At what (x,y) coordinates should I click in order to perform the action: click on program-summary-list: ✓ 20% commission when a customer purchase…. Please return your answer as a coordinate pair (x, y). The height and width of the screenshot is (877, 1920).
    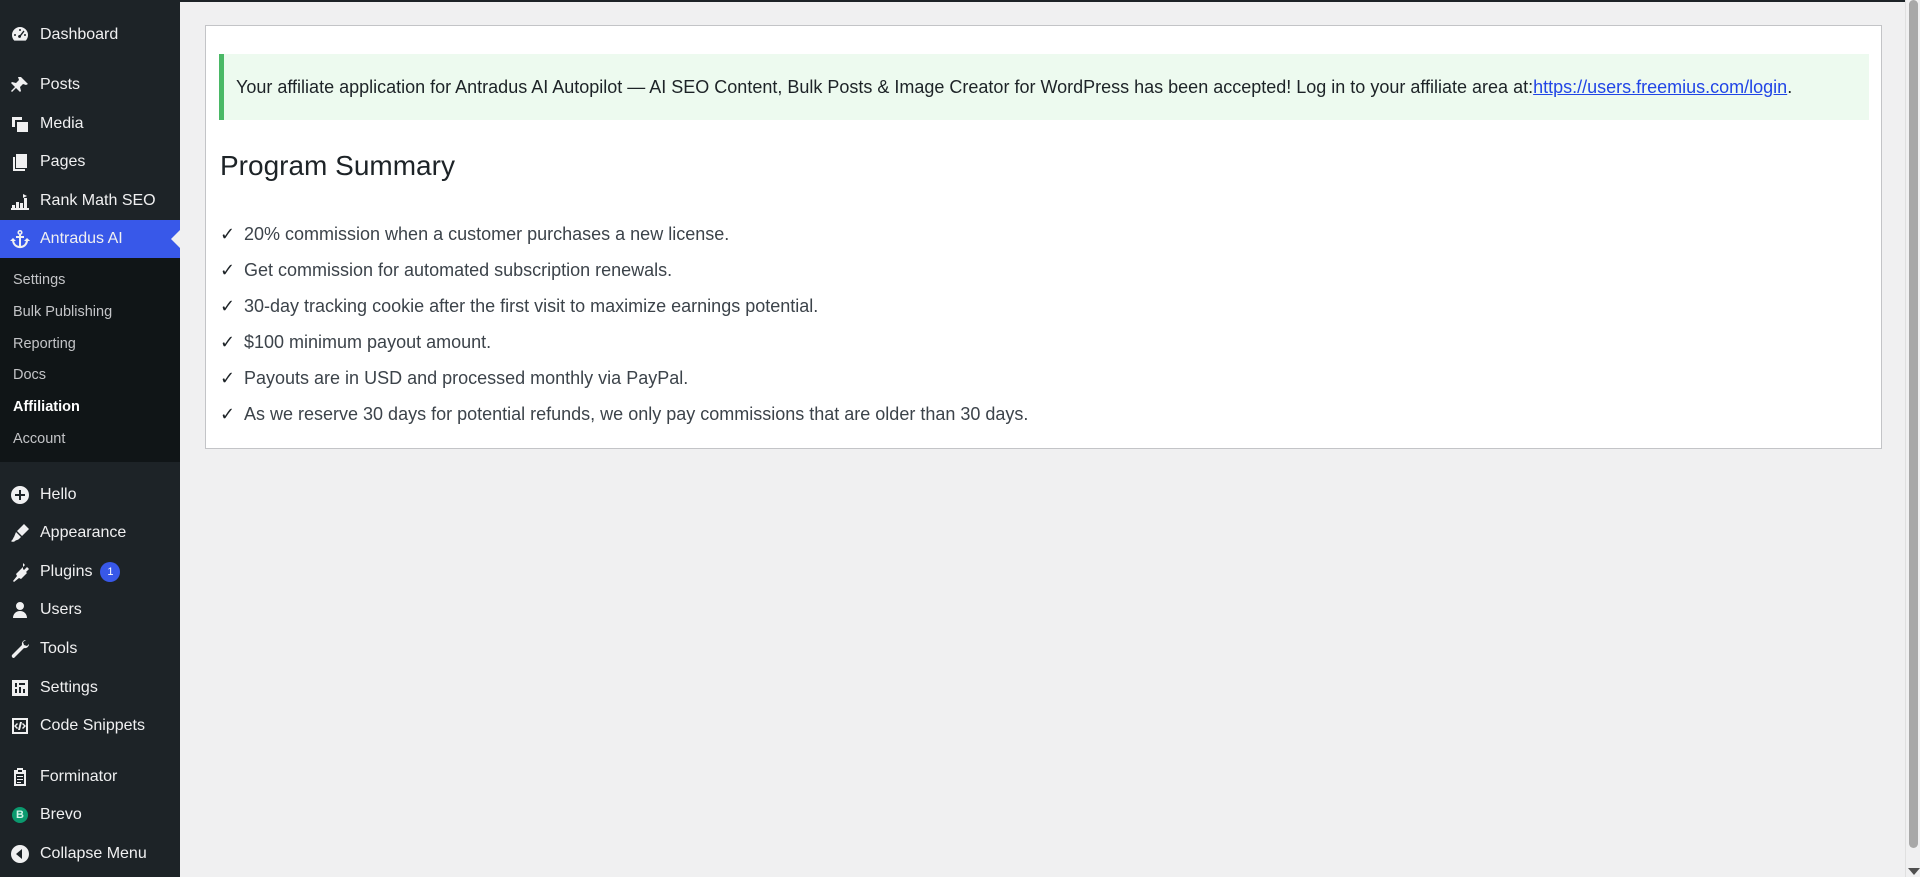
    Looking at the image, I should click on (624, 324).